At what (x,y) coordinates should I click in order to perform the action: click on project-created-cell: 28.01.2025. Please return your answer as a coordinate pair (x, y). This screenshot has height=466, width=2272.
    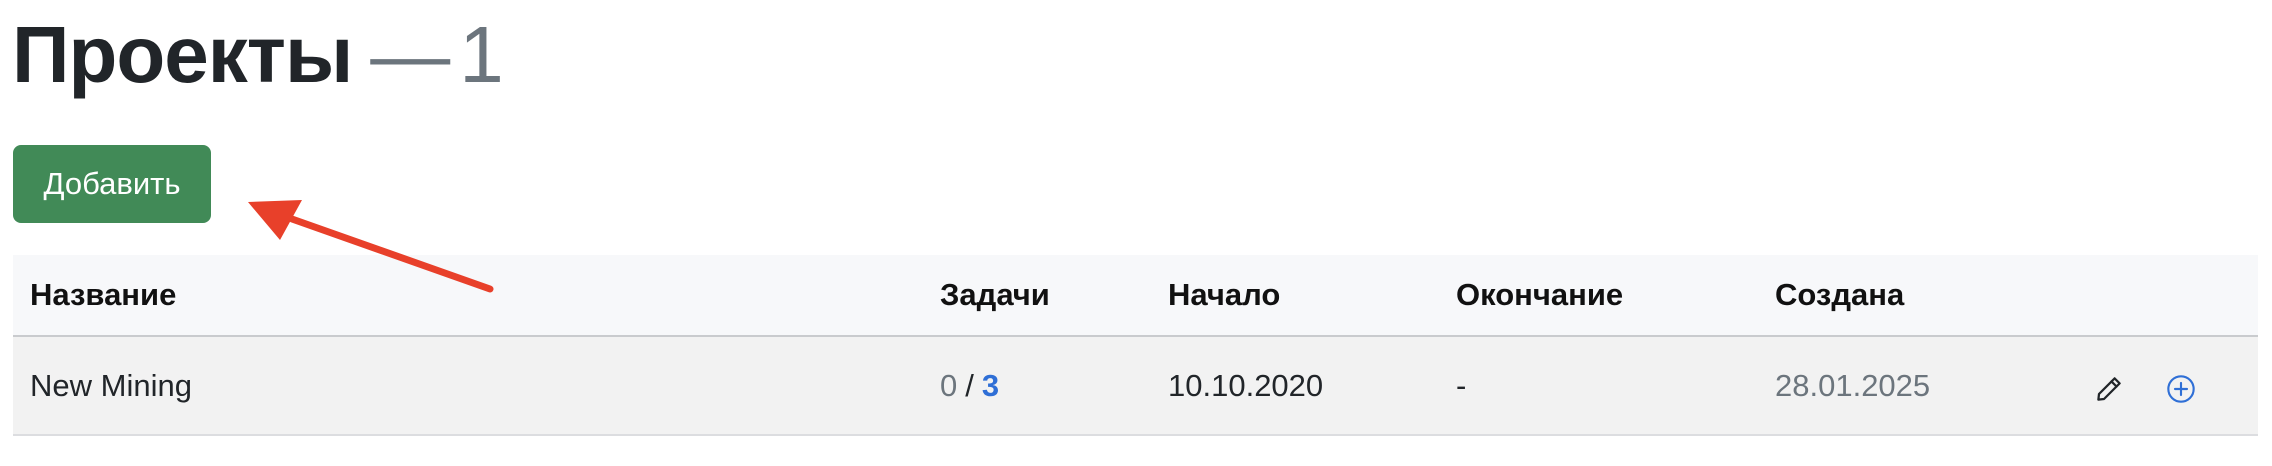
    Looking at the image, I should click on (1852, 385).